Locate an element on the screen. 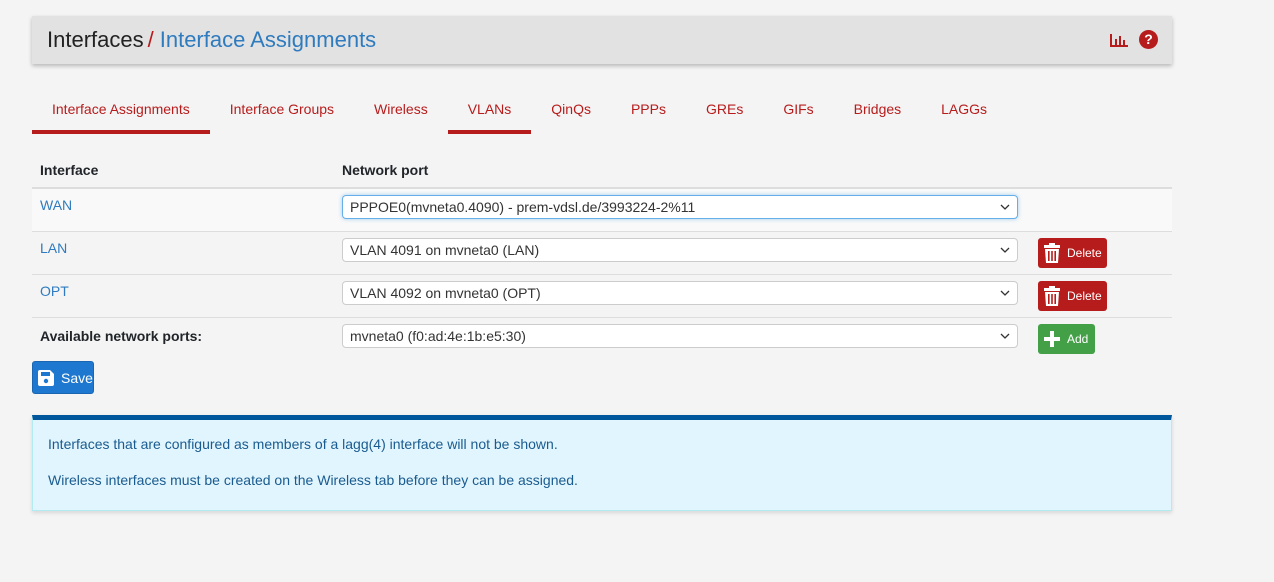  tab-interface-groups: Interface Groups is located at coordinates (282, 109).